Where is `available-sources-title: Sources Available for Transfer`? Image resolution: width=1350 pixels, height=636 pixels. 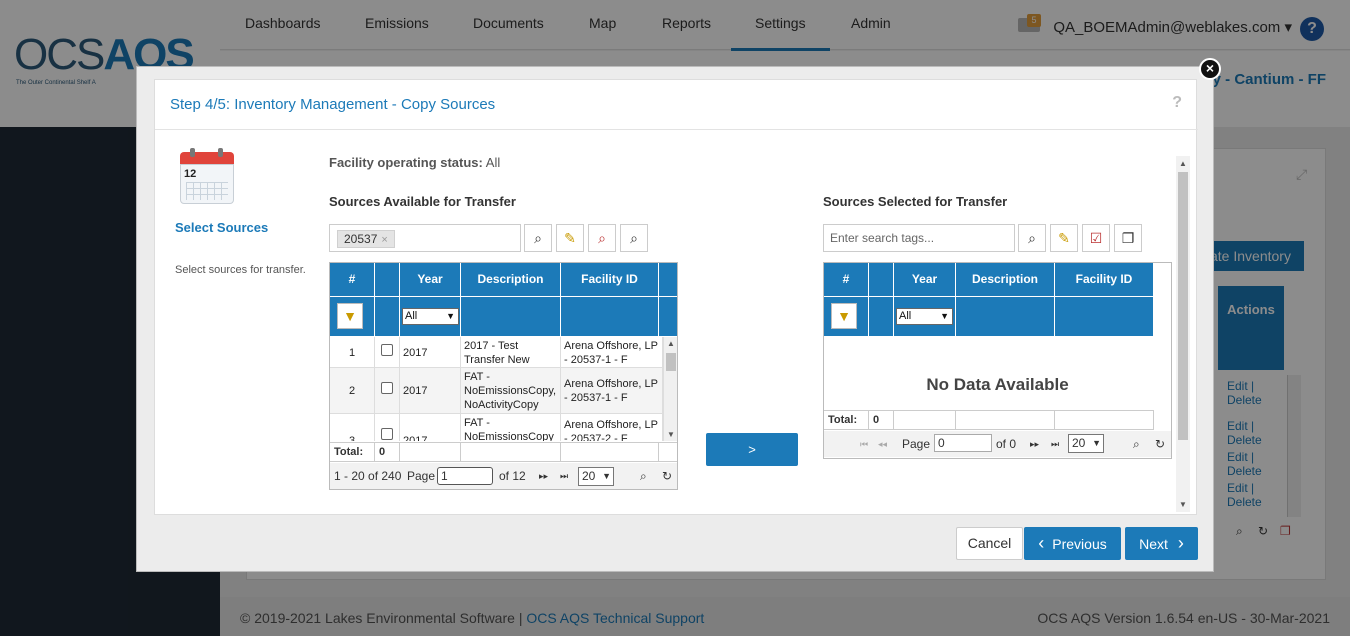
available-sources-title: Sources Available for Transfer is located at coordinates (422, 201).